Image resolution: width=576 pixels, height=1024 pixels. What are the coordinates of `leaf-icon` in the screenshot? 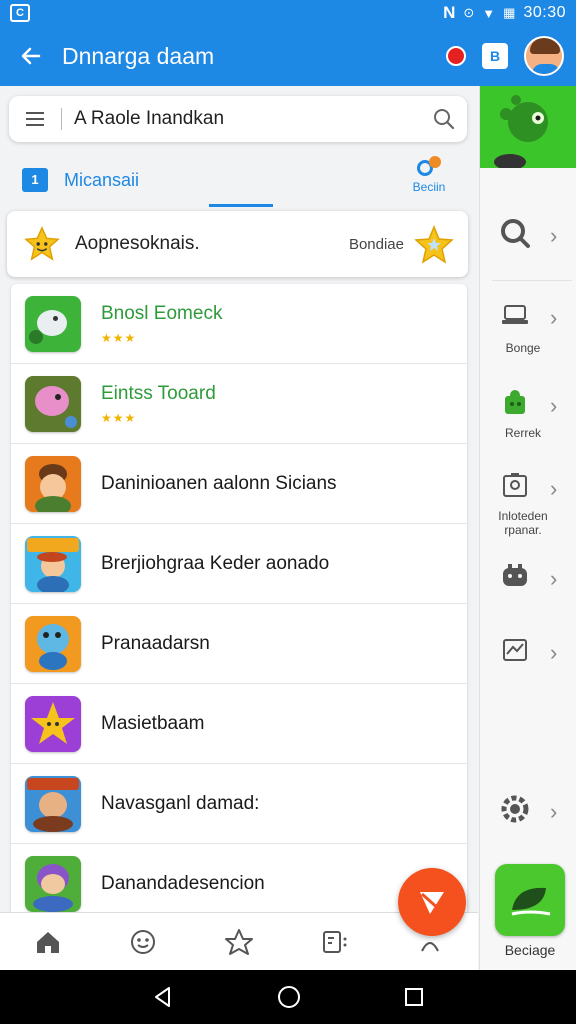 It's located at (531, 901).